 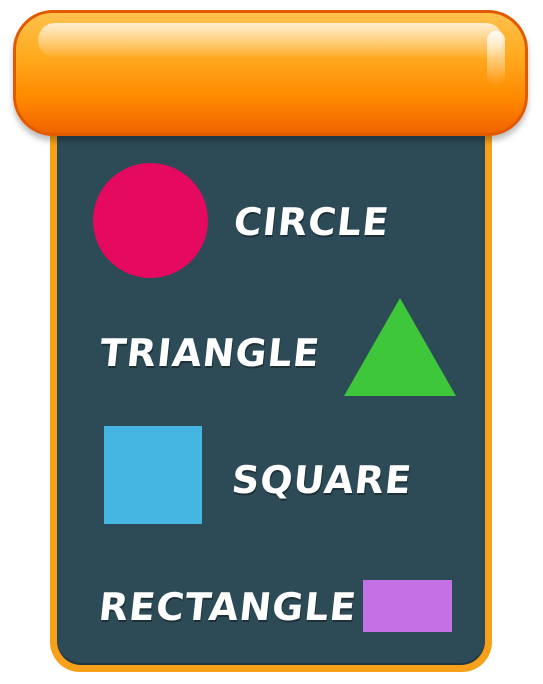 What do you see at coordinates (153, 475) in the screenshot?
I see `square-shape` at bounding box center [153, 475].